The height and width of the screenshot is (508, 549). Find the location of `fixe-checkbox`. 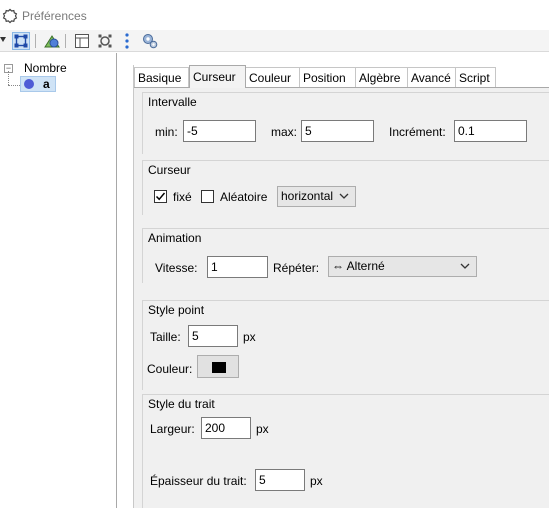

fixe-checkbox is located at coordinates (160, 196).